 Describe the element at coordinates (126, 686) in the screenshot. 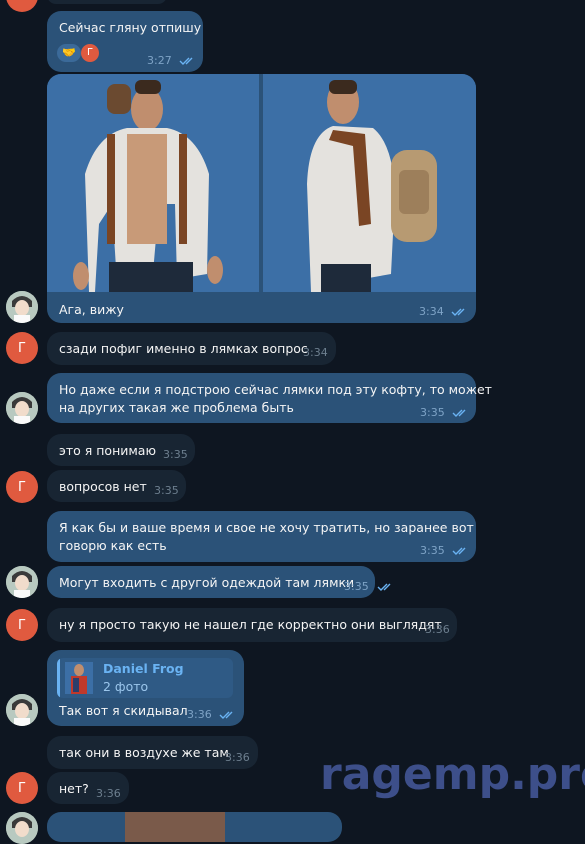

I see `reply-preview-text: 2 фото` at that location.